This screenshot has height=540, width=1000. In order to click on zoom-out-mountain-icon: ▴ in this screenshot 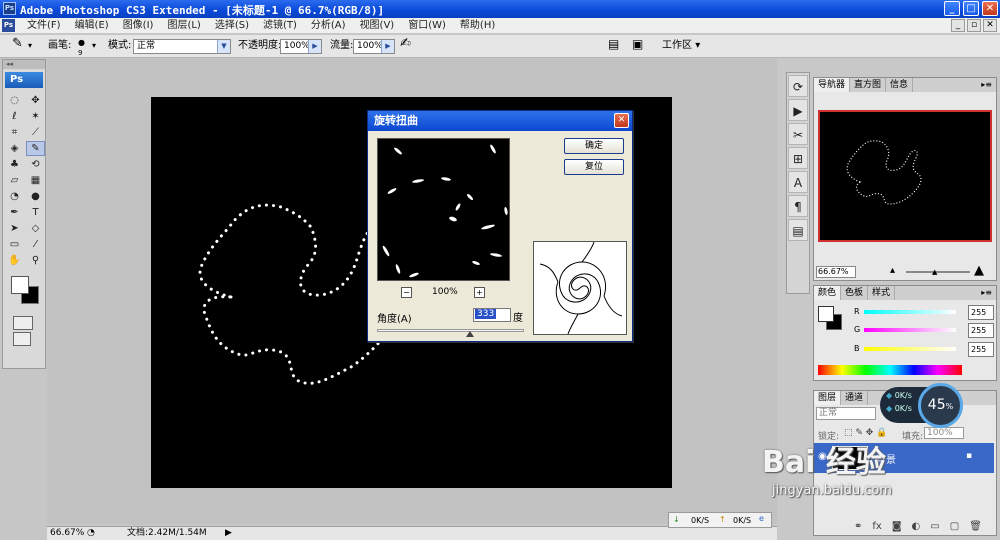, I will do `click(892, 270)`.